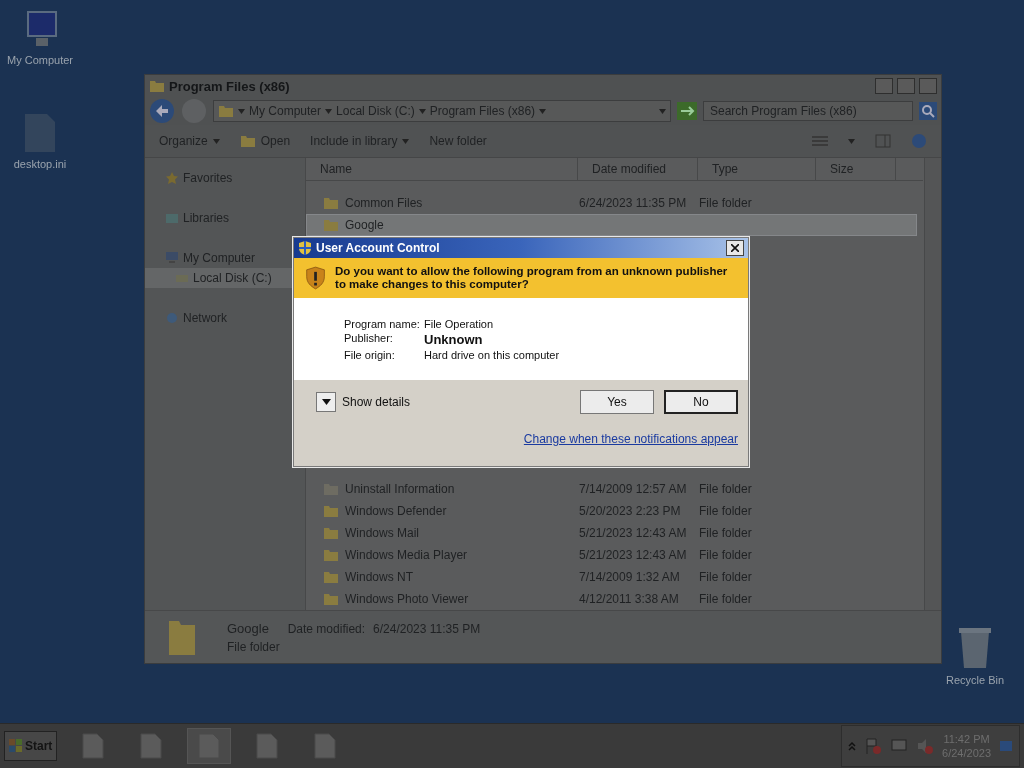 The height and width of the screenshot is (768, 1024). I want to click on refresh-icon, so click(687, 111).